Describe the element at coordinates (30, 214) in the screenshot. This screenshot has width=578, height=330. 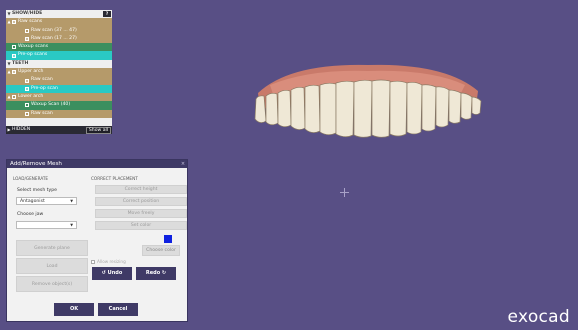
I see `choose-jaw-label: Choose jaw` at that location.